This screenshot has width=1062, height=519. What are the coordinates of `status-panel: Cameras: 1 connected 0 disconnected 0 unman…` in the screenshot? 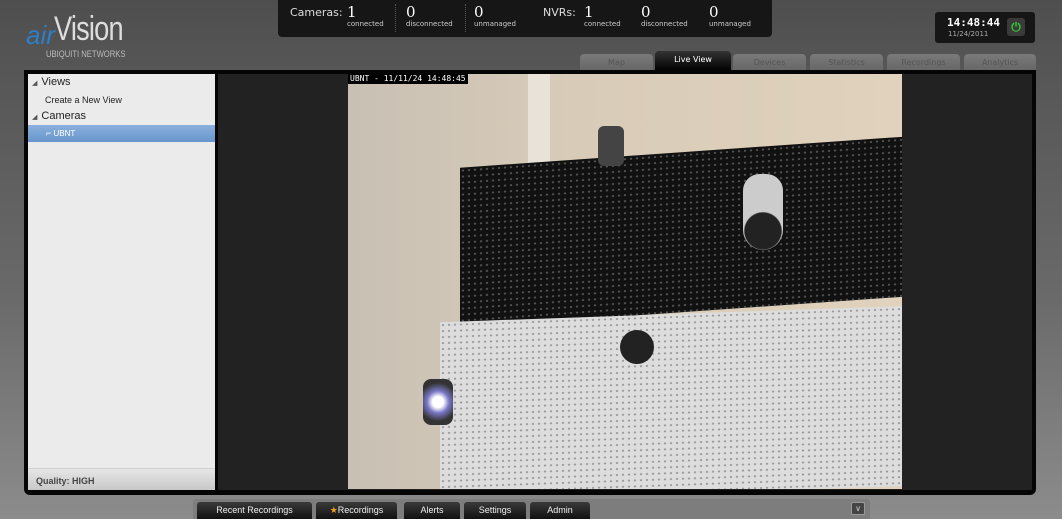 It's located at (525, 18).